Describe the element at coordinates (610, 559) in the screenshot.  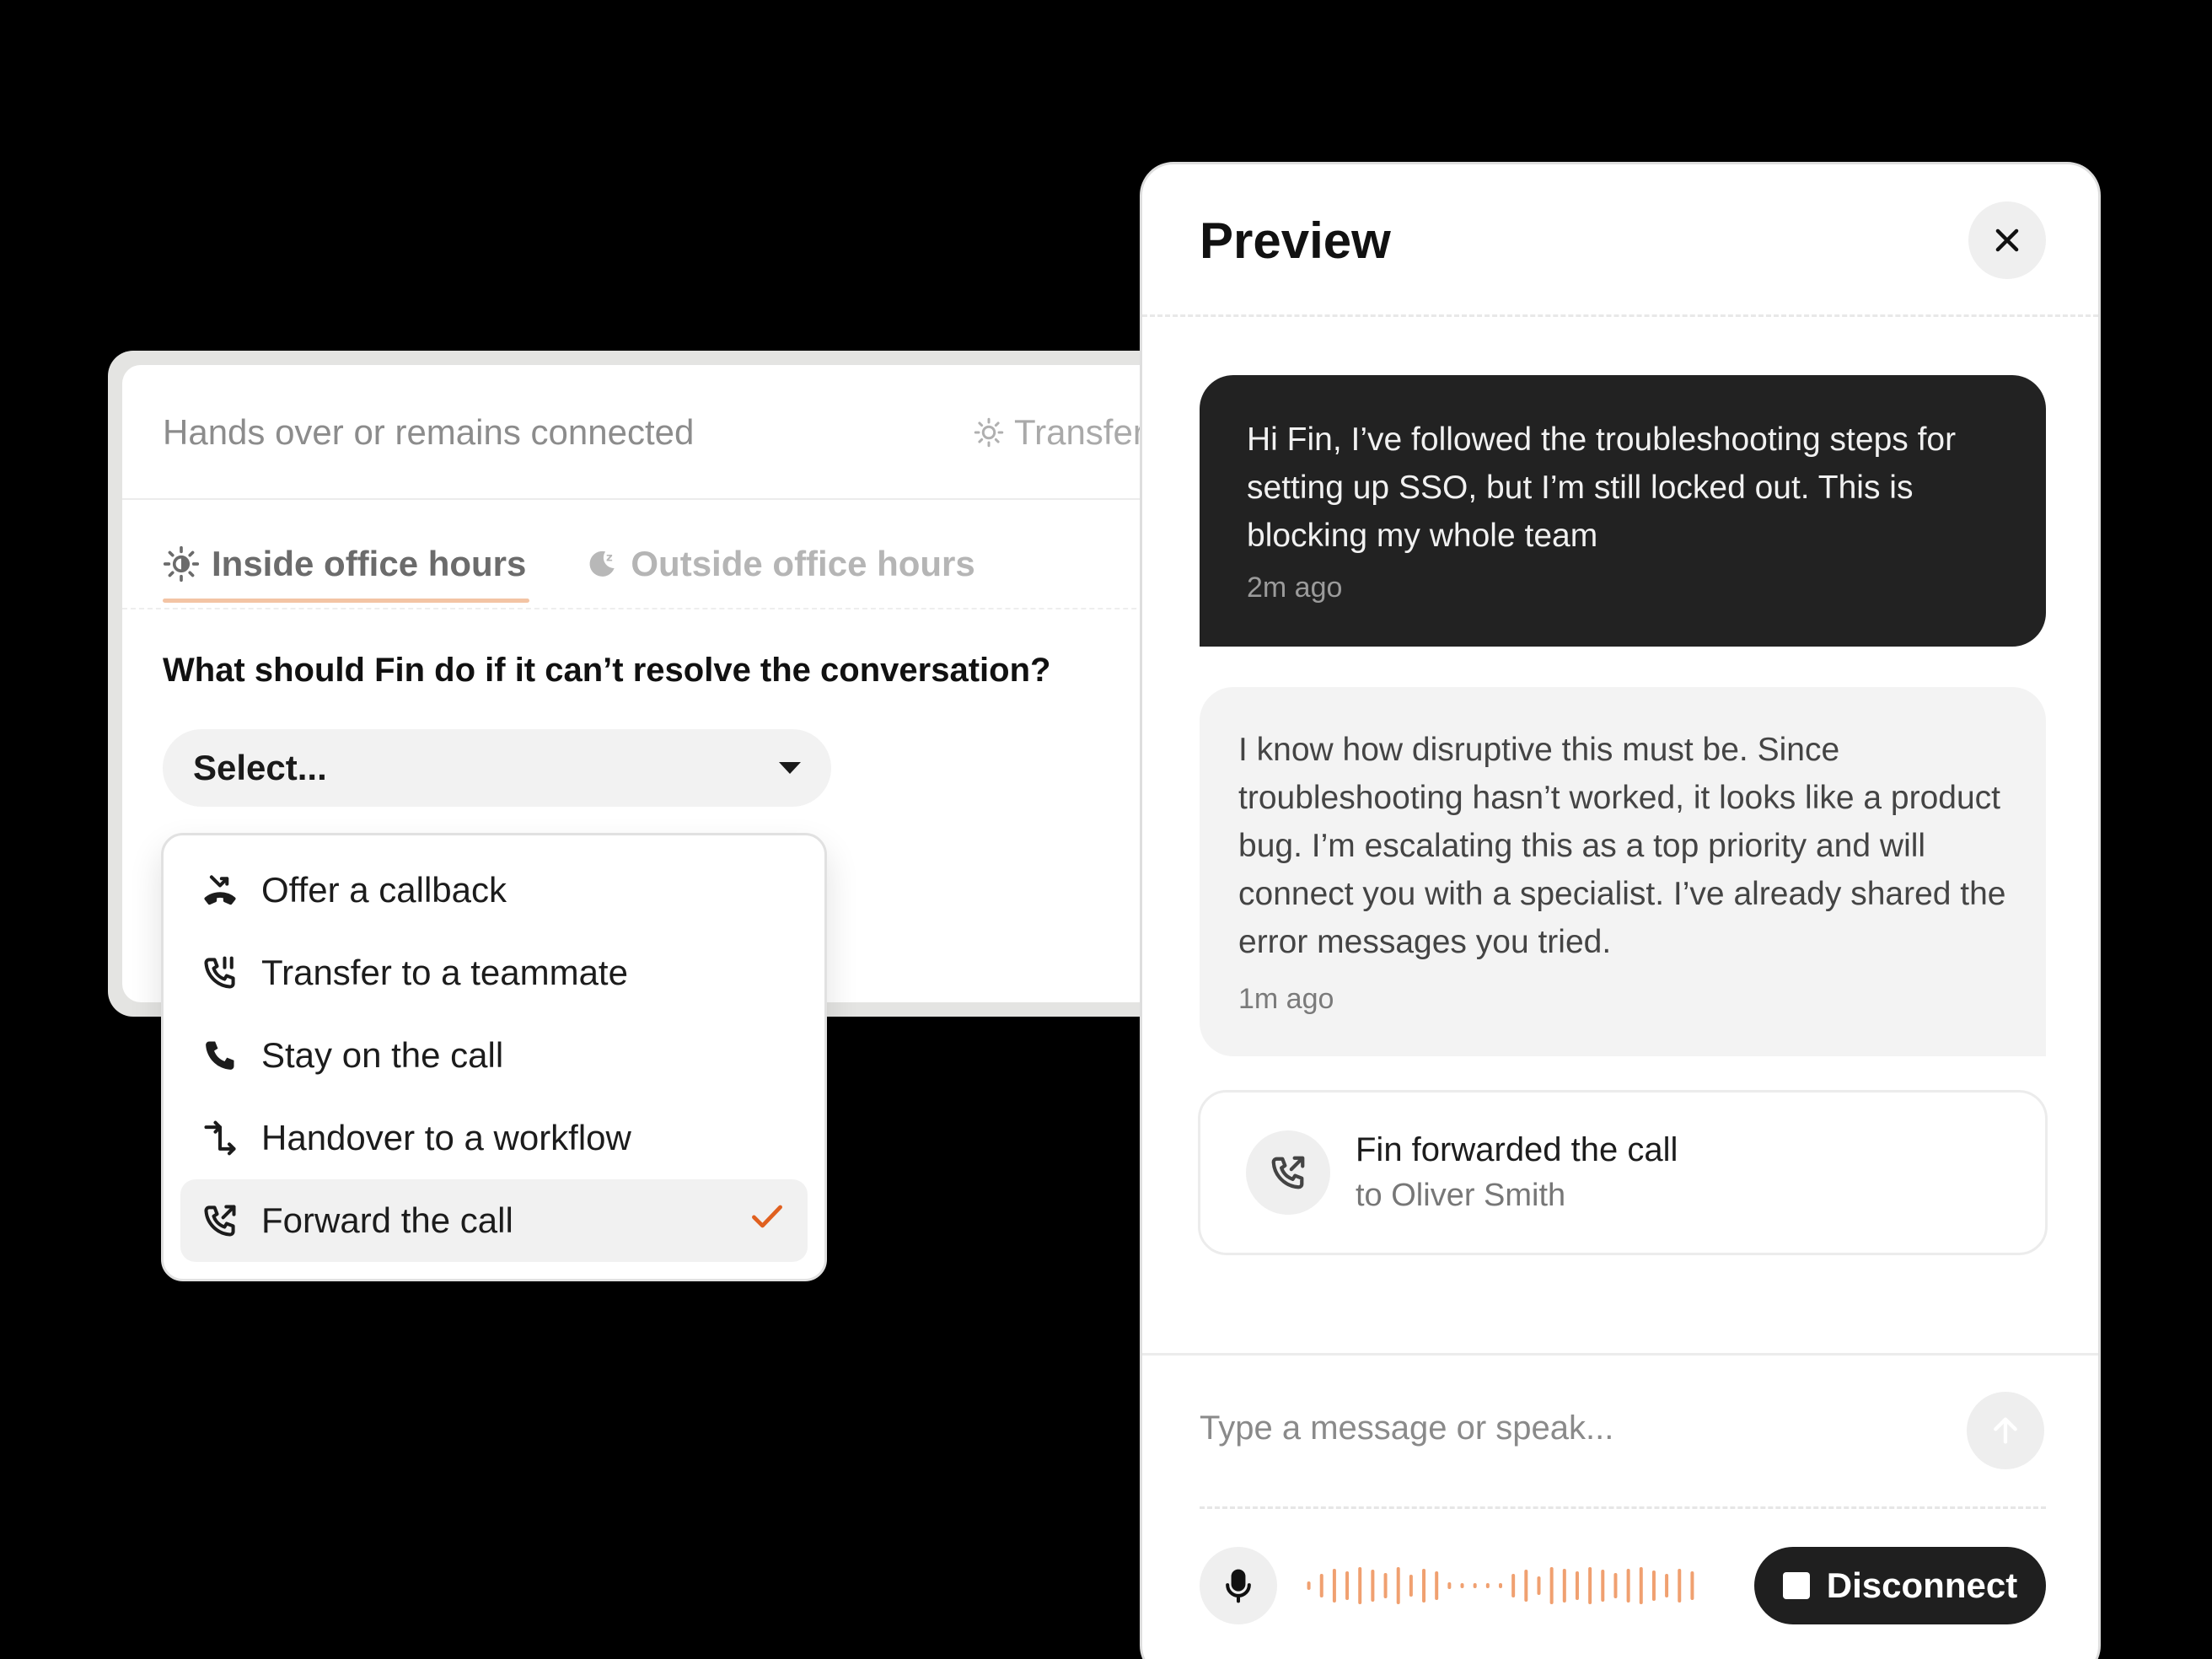
I see `svg-text: z` at that location.